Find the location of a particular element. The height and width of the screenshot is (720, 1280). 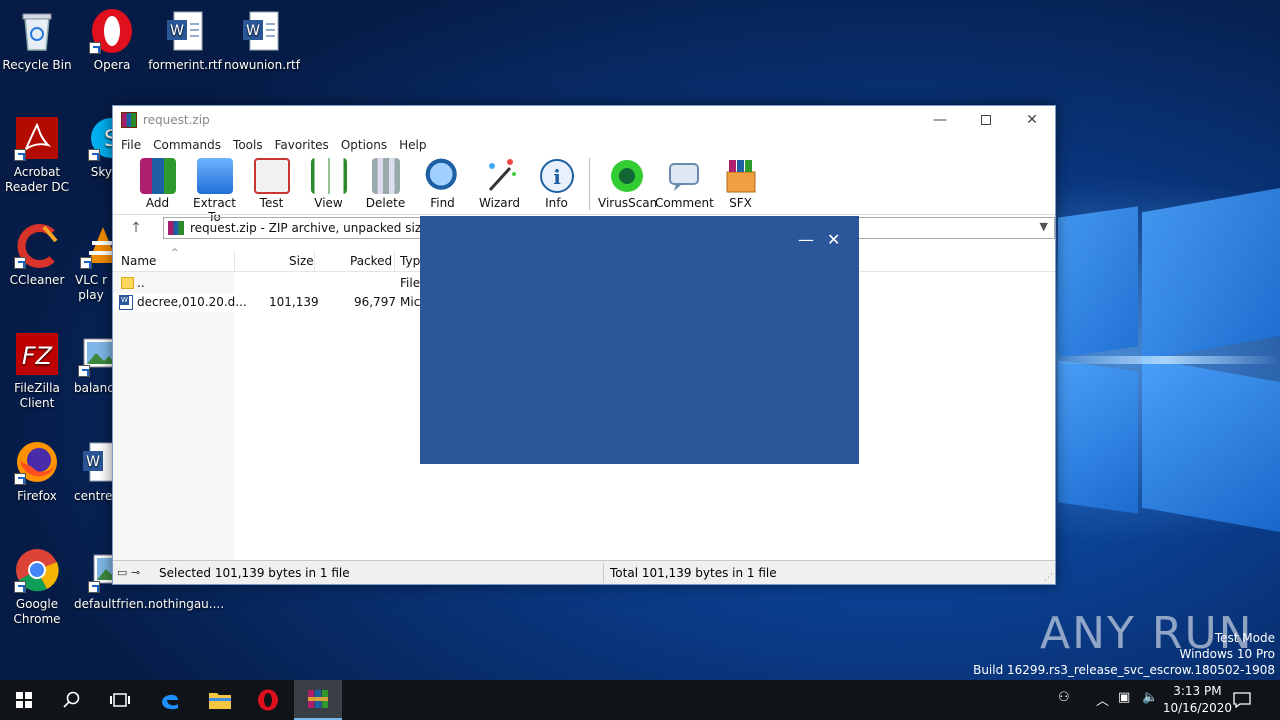

volume-icon: 🔈 is located at coordinates (1150, 697).